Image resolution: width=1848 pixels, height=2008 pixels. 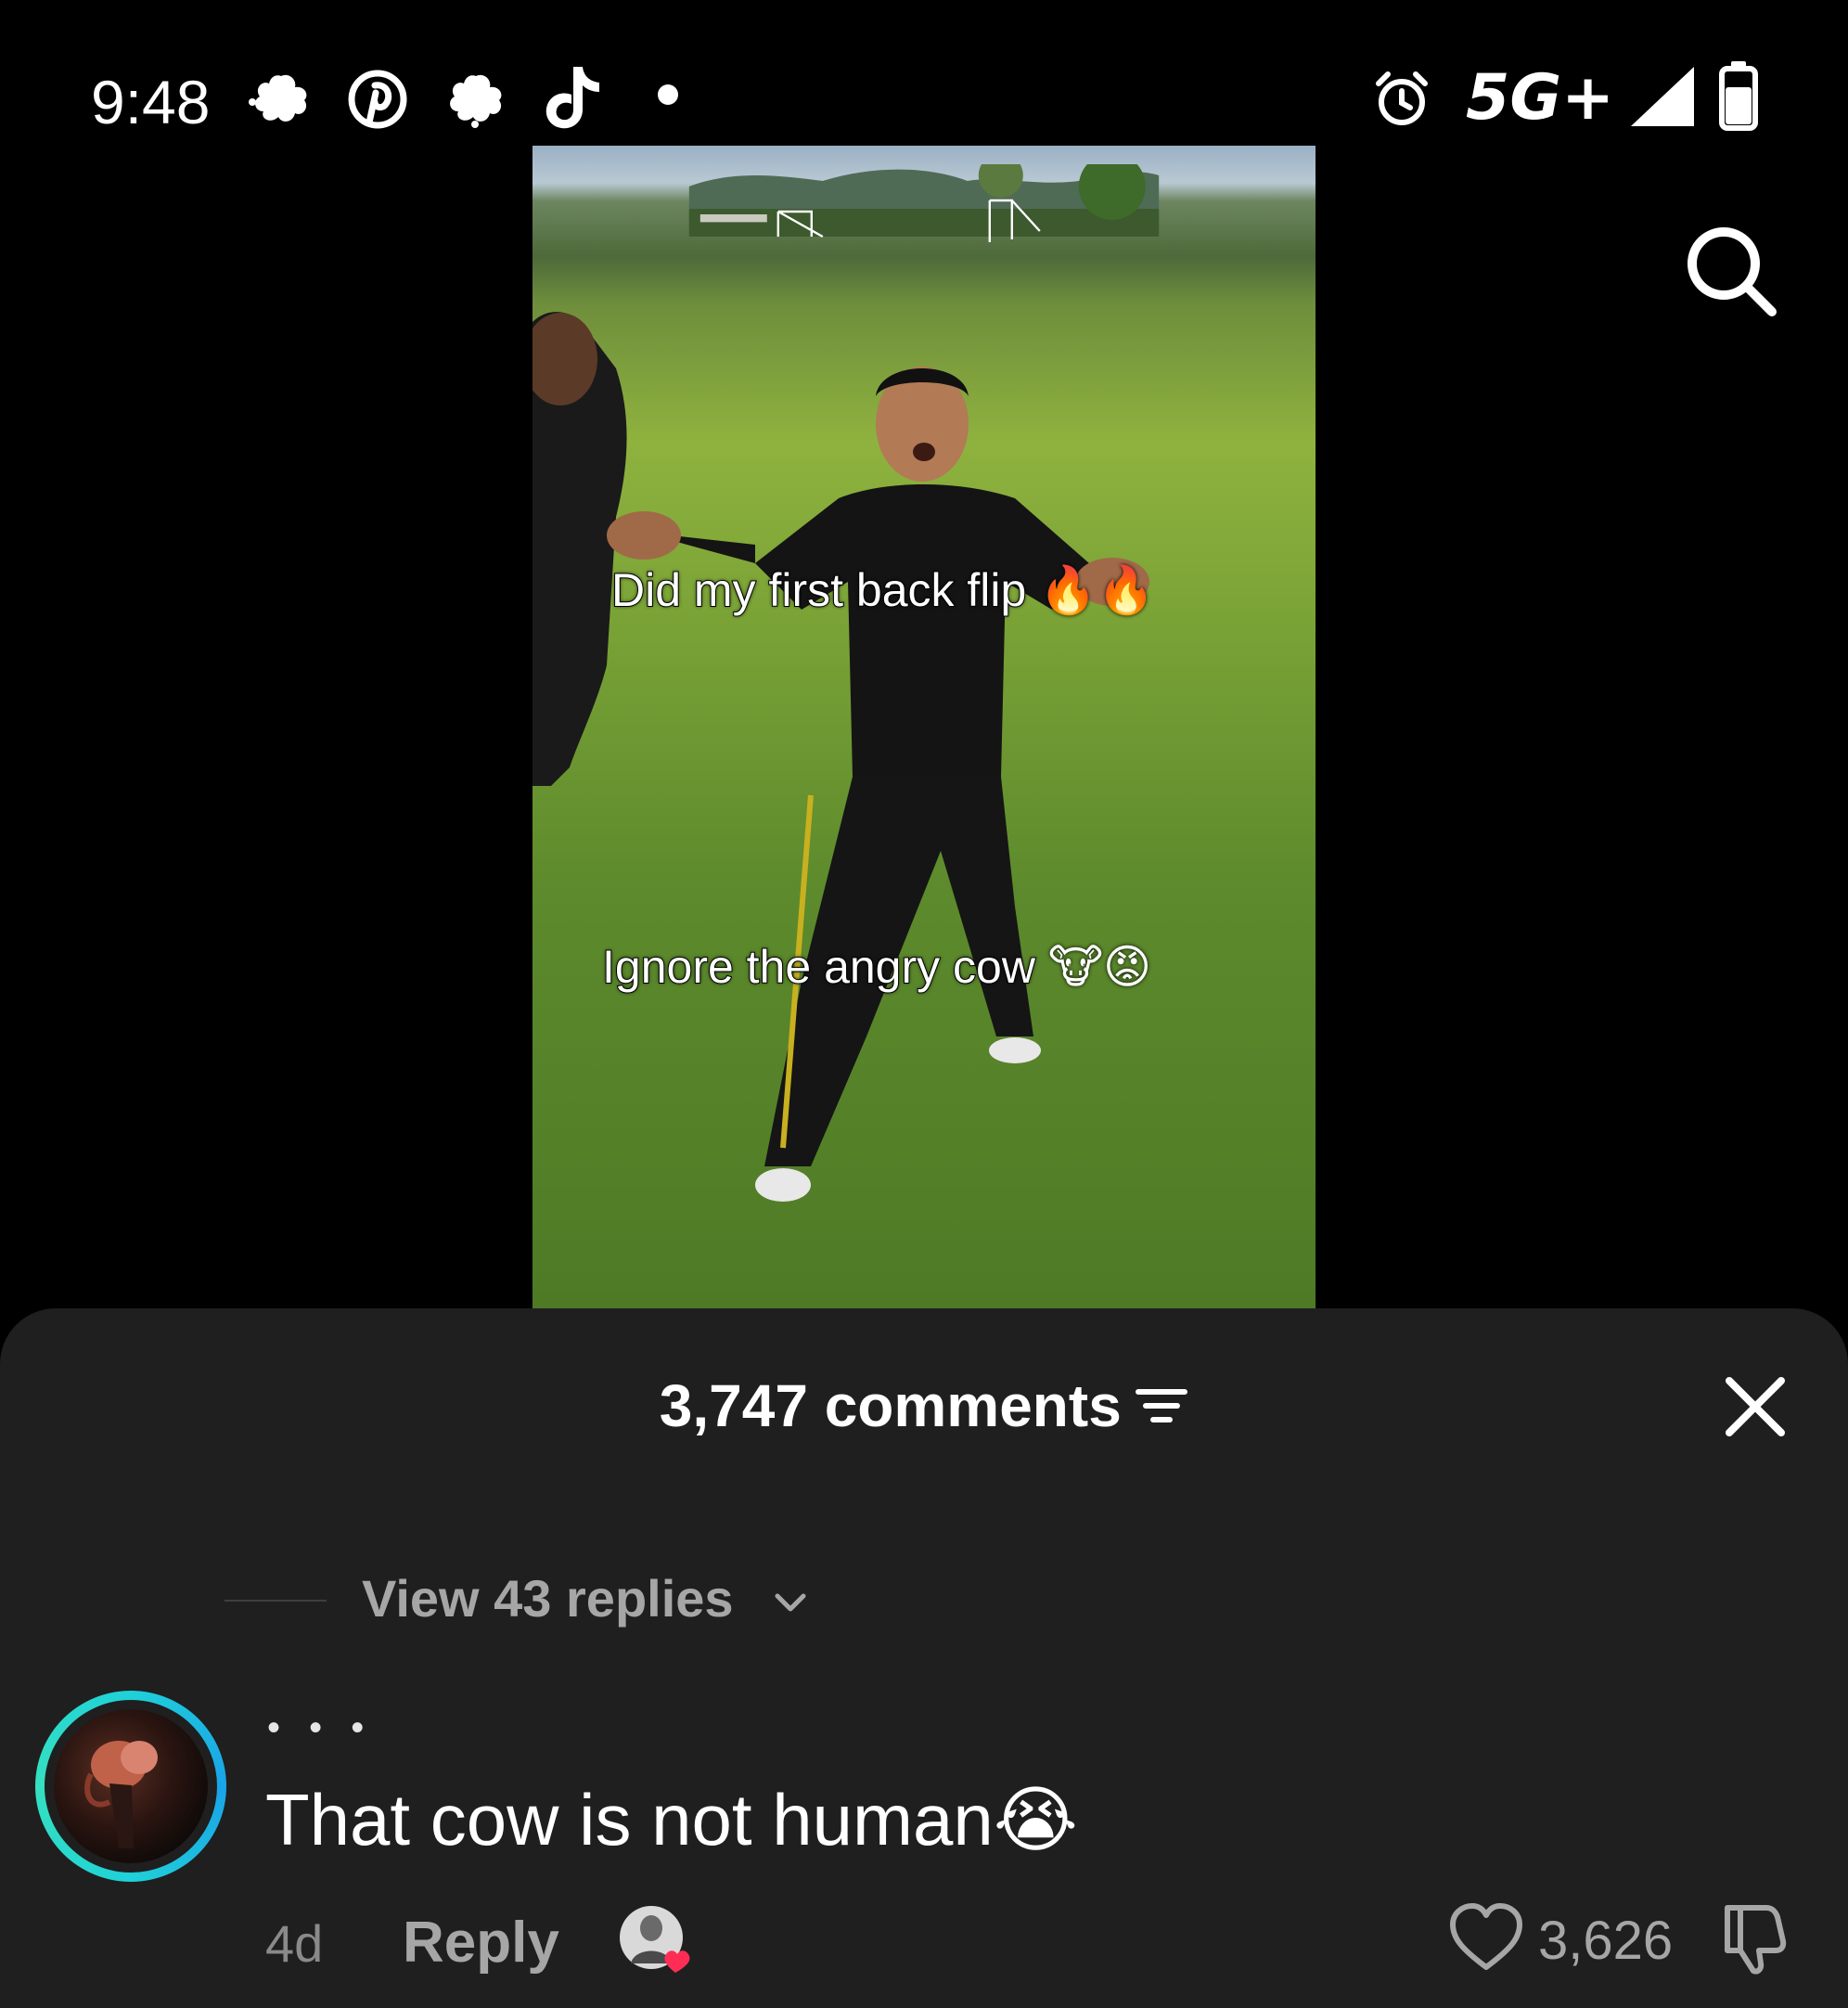 What do you see at coordinates (1540, 98) in the screenshot?
I see `network-type: 5G+` at bounding box center [1540, 98].